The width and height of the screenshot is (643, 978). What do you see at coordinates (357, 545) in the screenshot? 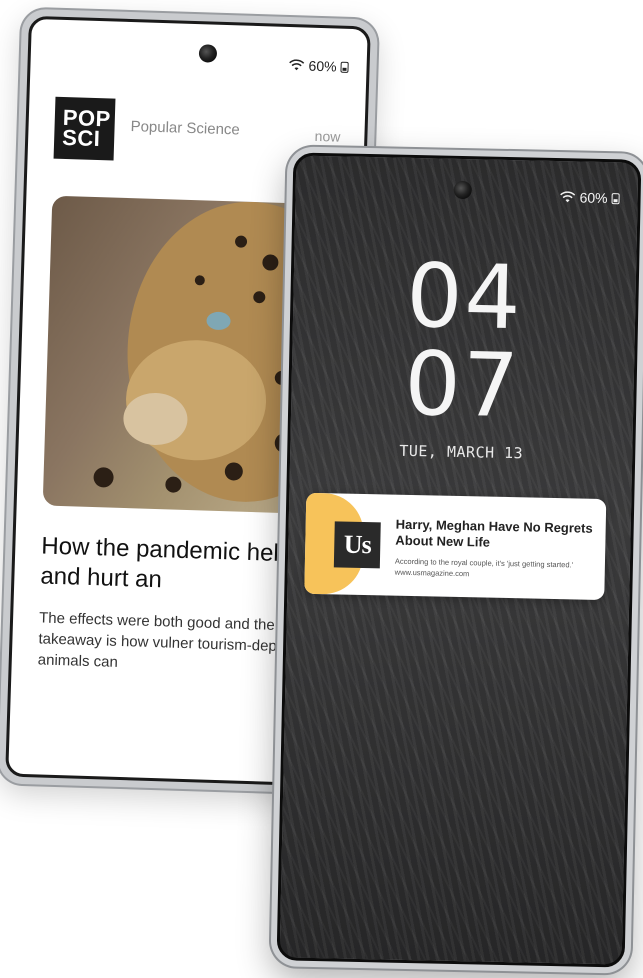
I see `us-weekly-logo: Us` at bounding box center [357, 545].